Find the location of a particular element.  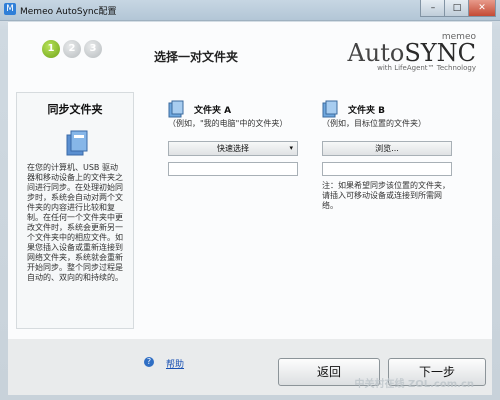

window-title: Memeo AutoSync配置 is located at coordinates (68, 12).